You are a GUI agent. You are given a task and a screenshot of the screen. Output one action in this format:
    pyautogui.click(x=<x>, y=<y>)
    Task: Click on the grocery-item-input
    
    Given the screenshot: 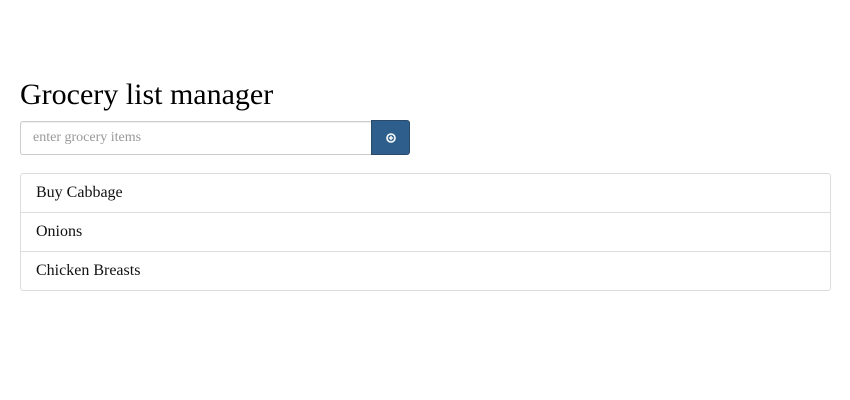 What is the action you would take?
    pyautogui.click(x=195, y=138)
    